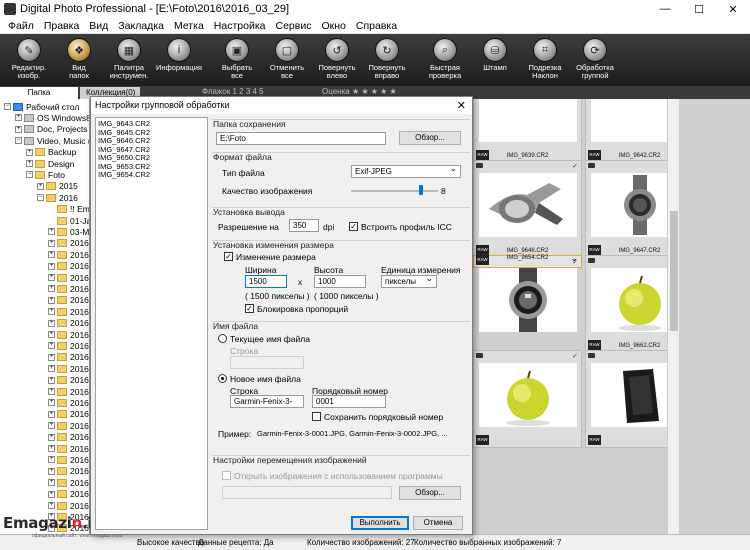 This screenshot has height=550, width=750. I want to click on thumbnail-cell: ✓ IMG_9654.CR2 RAW, so click(527, 292).